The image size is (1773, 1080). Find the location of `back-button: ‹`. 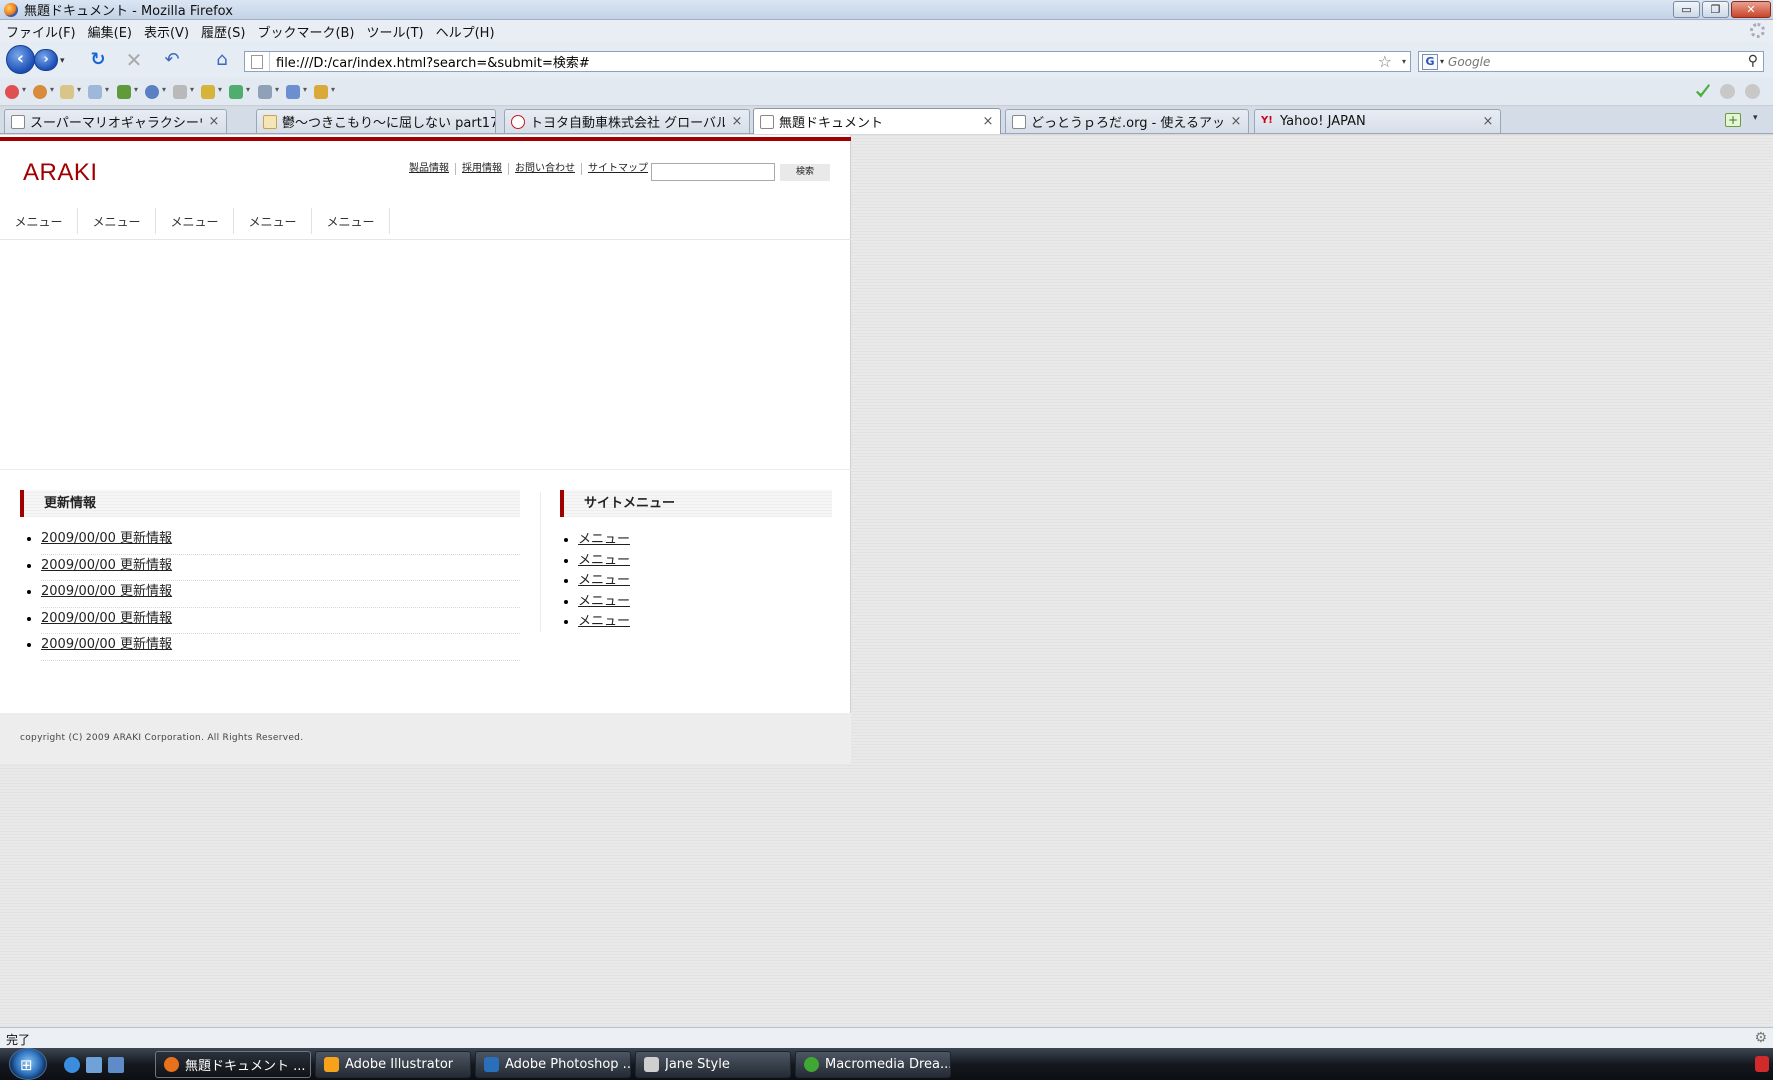

back-button: ‹ is located at coordinates (20, 59).